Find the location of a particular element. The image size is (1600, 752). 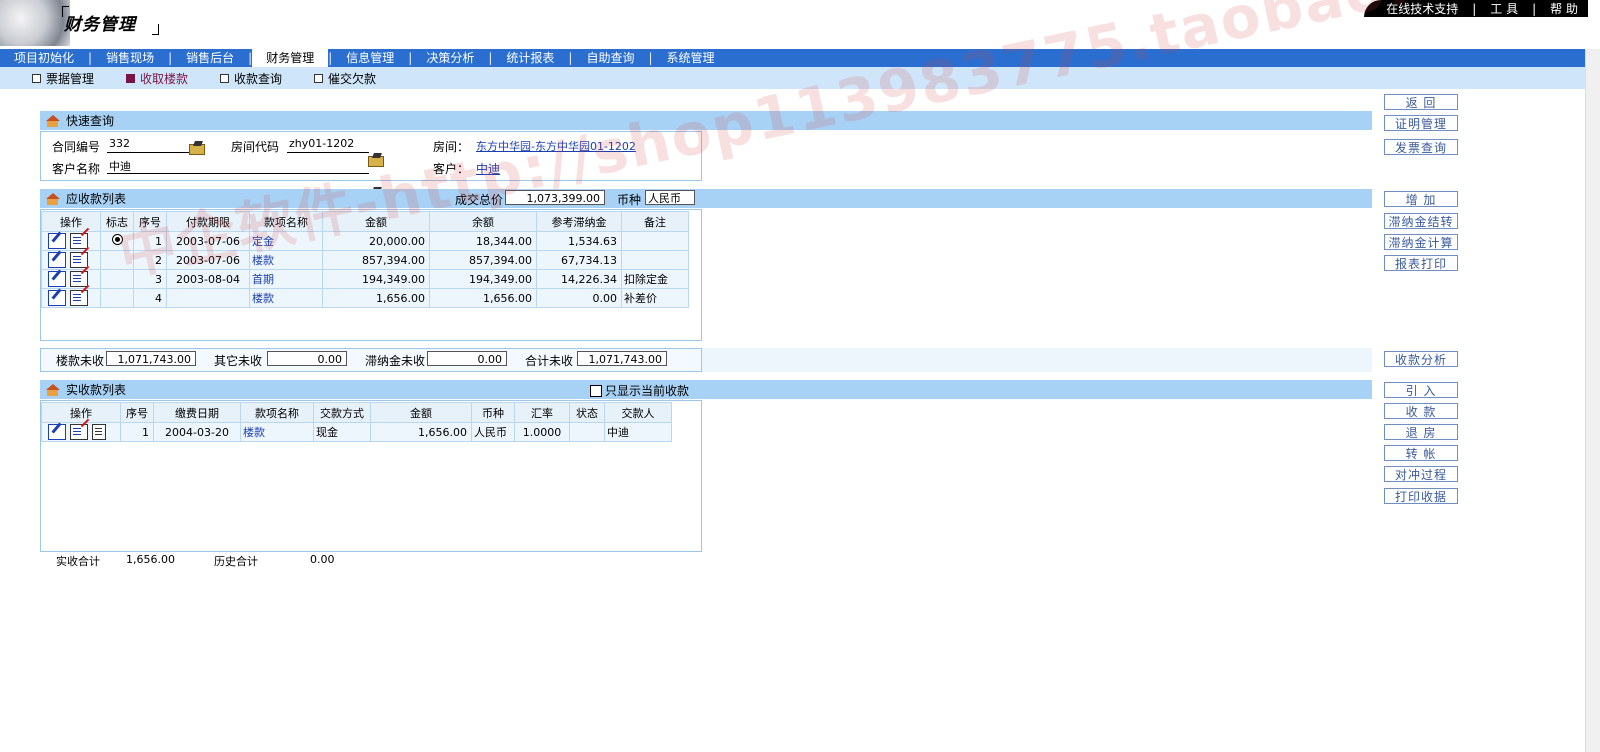

nav-item-sales-site: 销售现场 is located at coordinates (130, 58).